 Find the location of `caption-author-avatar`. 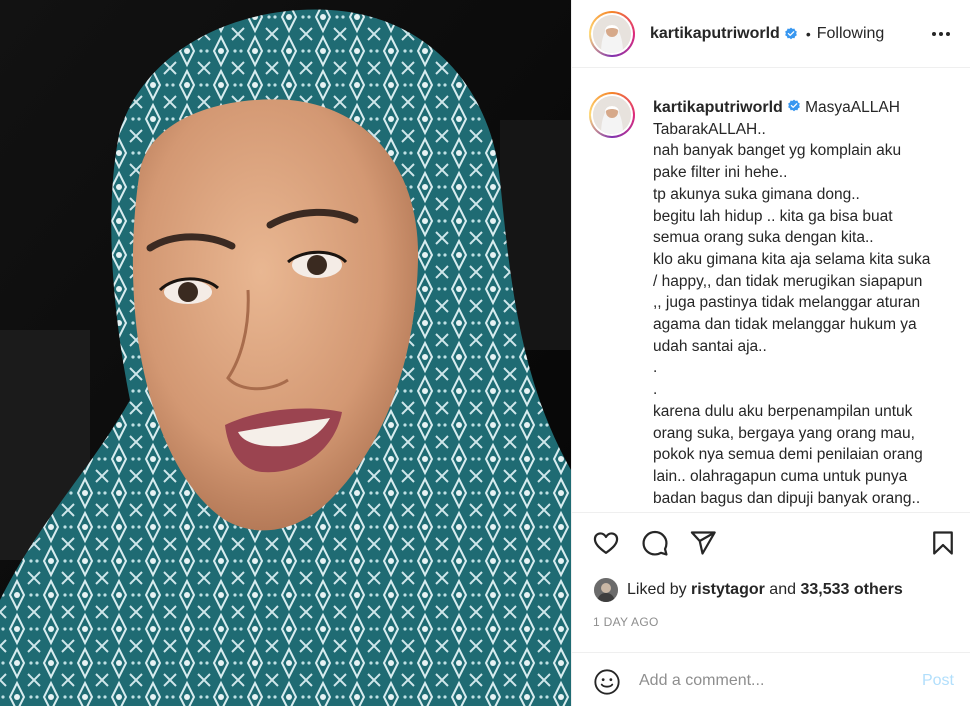

caption-author-avatar is located at coordinates (612, 115).